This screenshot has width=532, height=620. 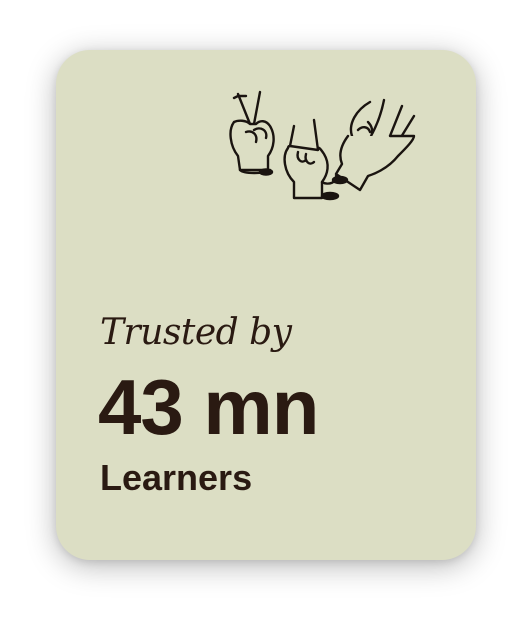 What do you see at coordinates (208, 407) in the screenshot?
I see `learner-count: 43 mn` at bounding box center [208, 407].